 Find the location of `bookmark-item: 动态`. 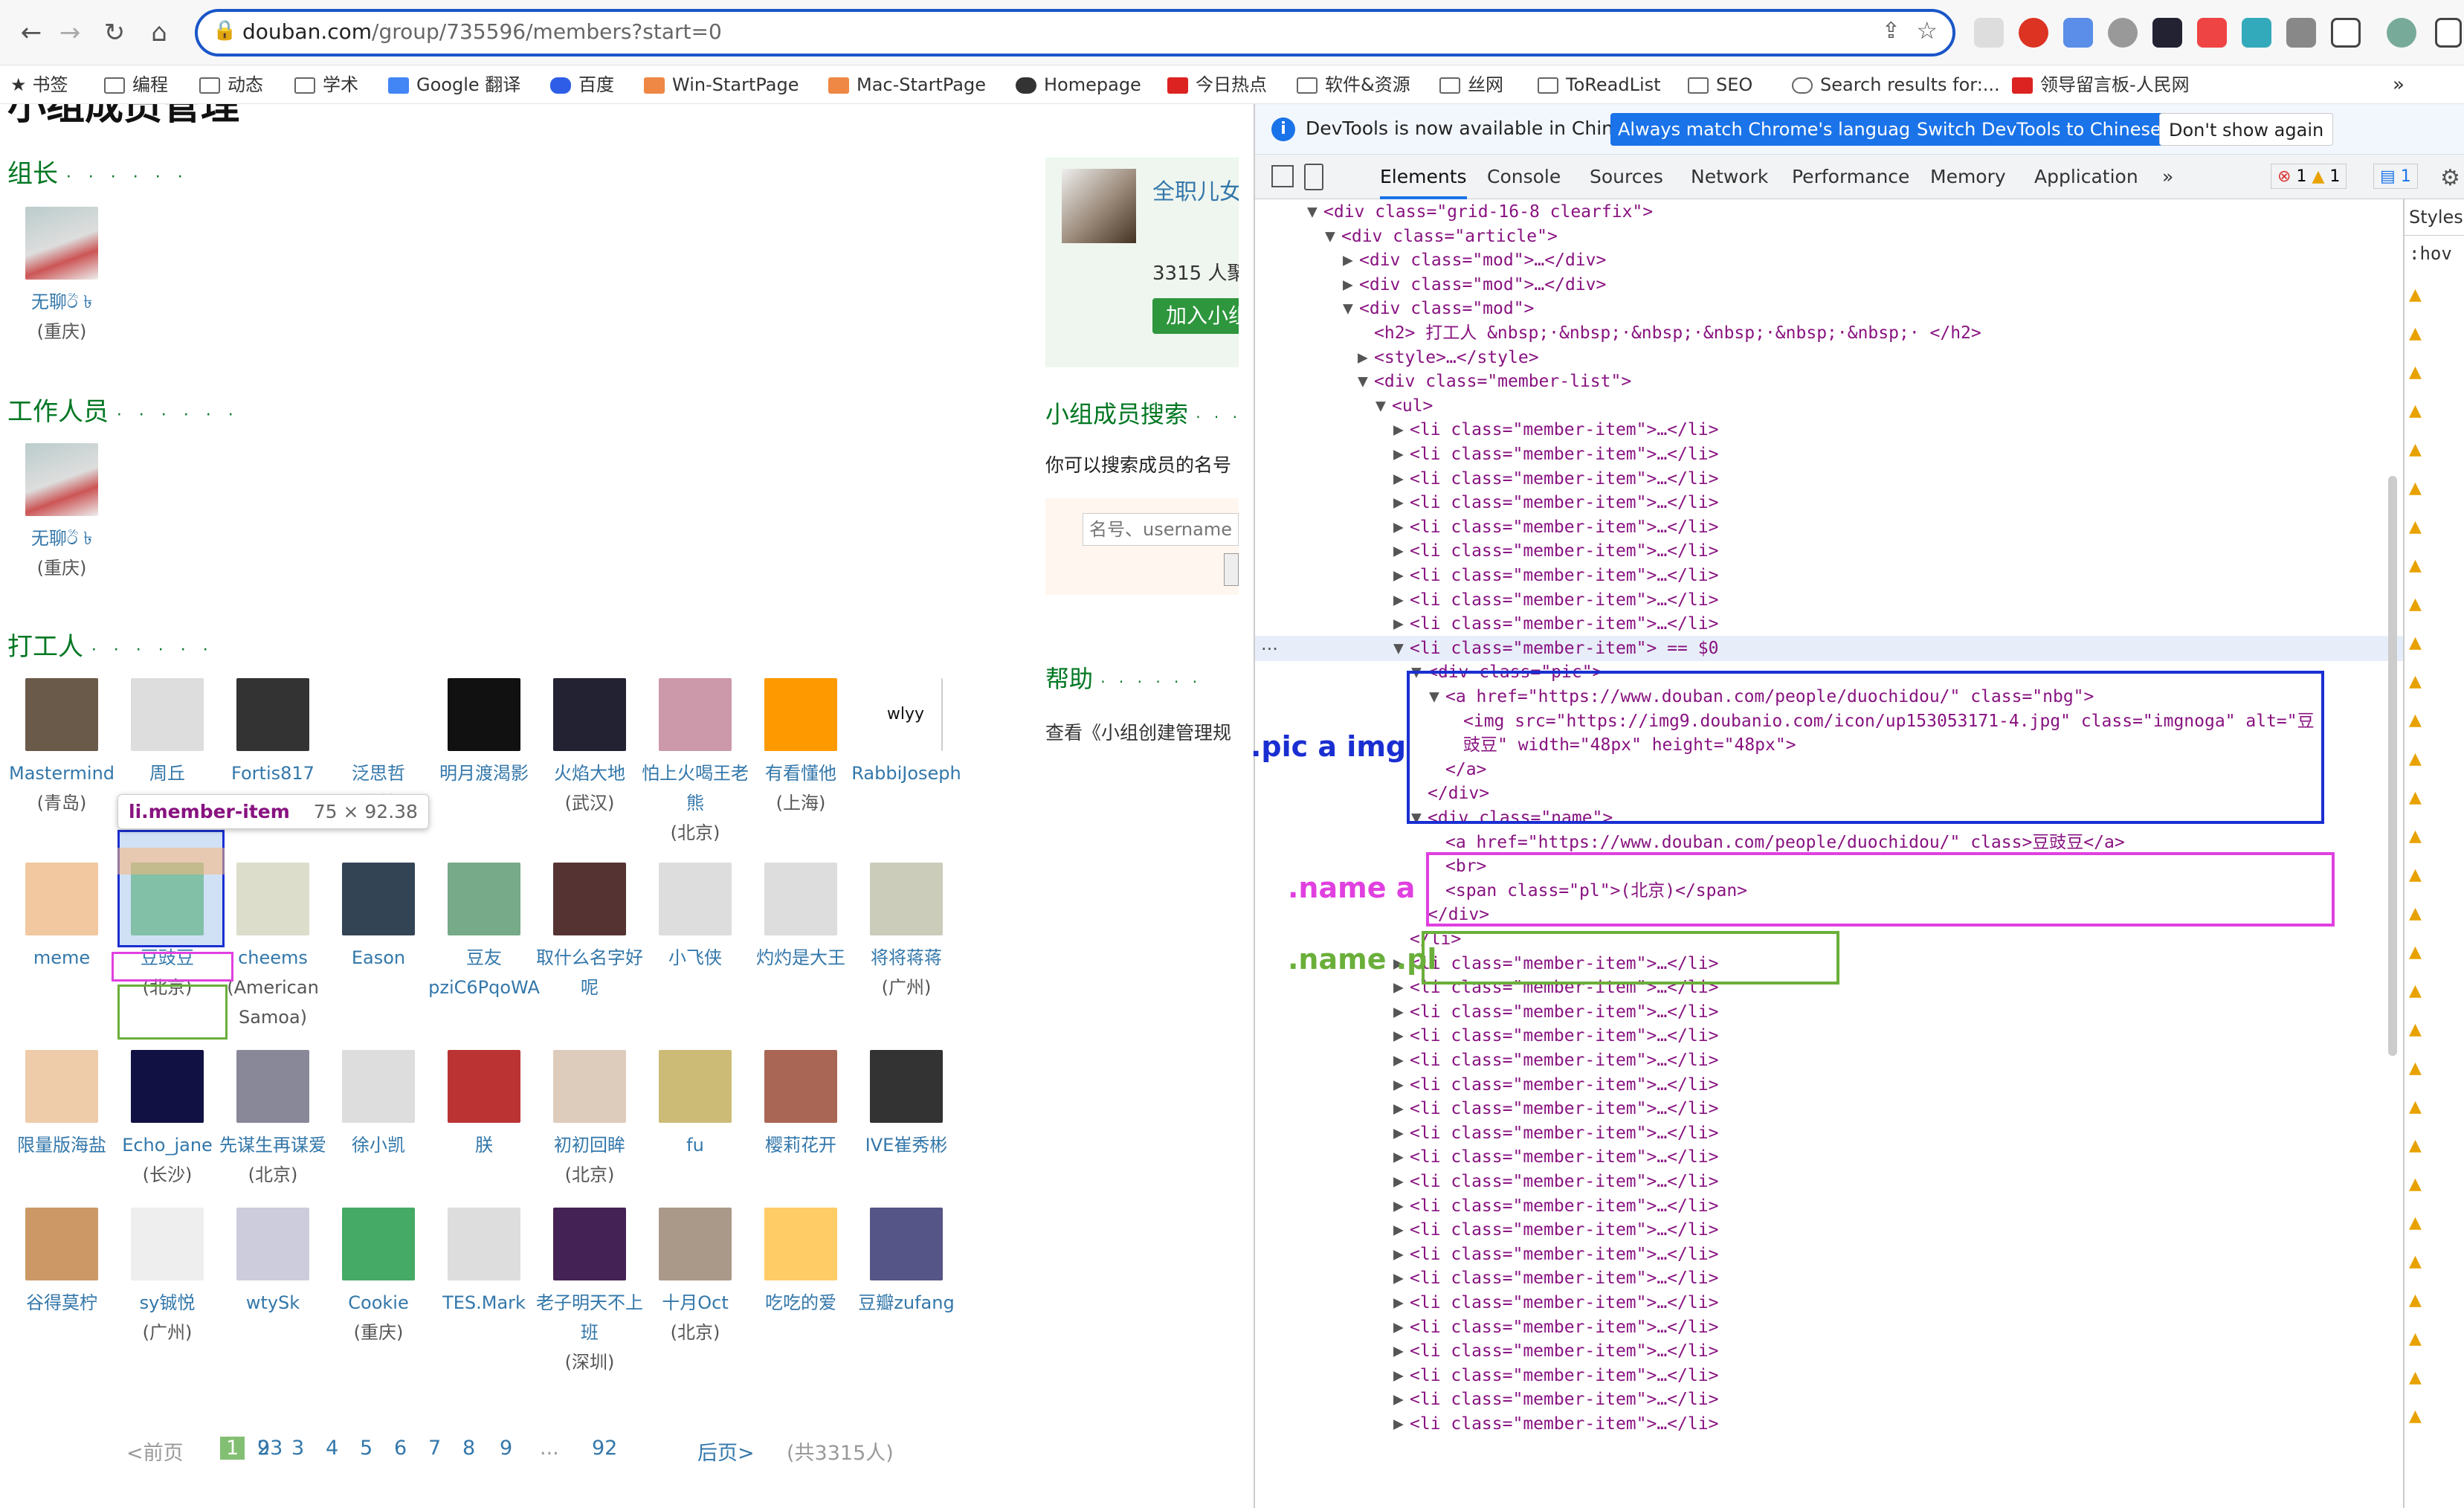

bookmark-item: 动态 is located at coordinates (231, 84).